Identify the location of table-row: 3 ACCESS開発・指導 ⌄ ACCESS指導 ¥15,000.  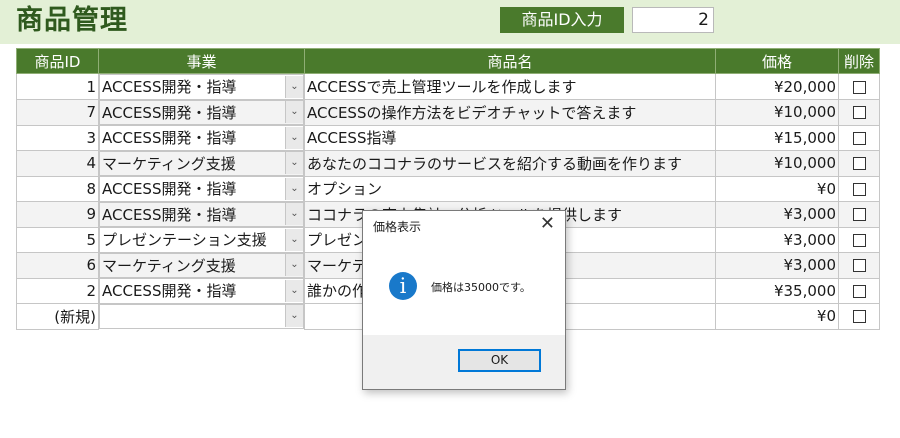
(448, 137).